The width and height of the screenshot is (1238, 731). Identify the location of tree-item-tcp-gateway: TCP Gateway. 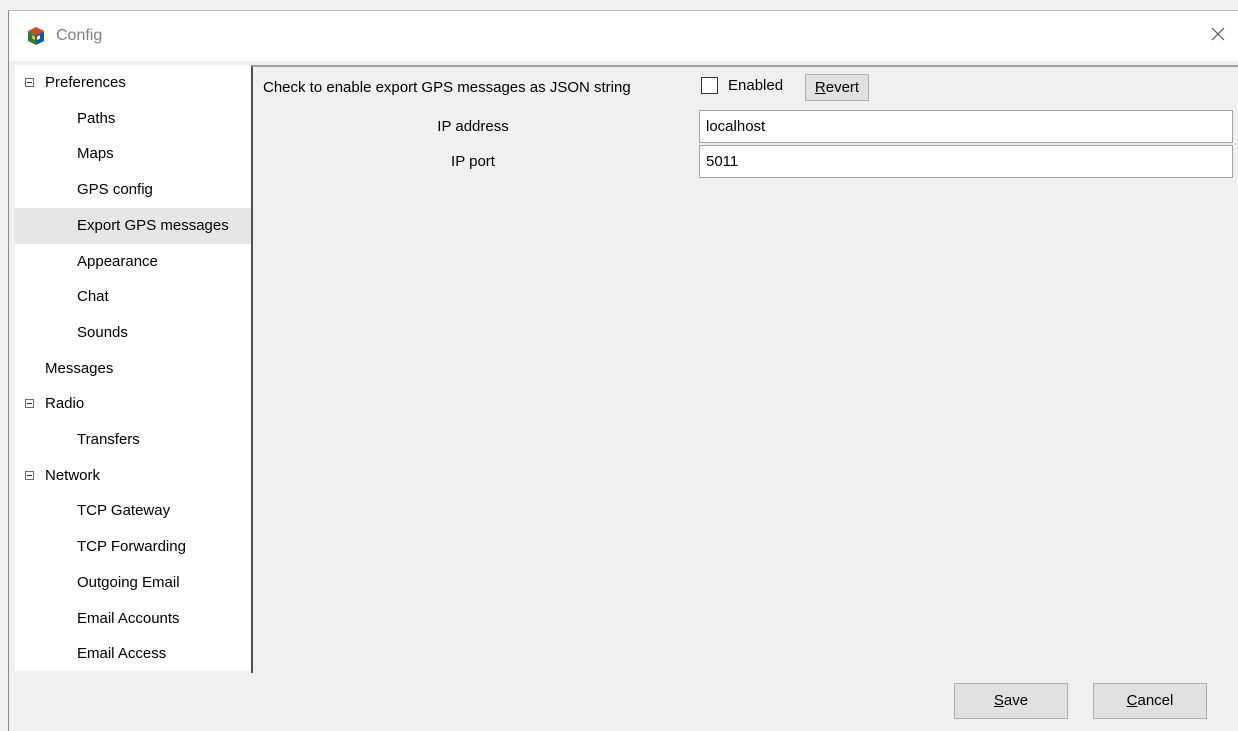
(133, 511).